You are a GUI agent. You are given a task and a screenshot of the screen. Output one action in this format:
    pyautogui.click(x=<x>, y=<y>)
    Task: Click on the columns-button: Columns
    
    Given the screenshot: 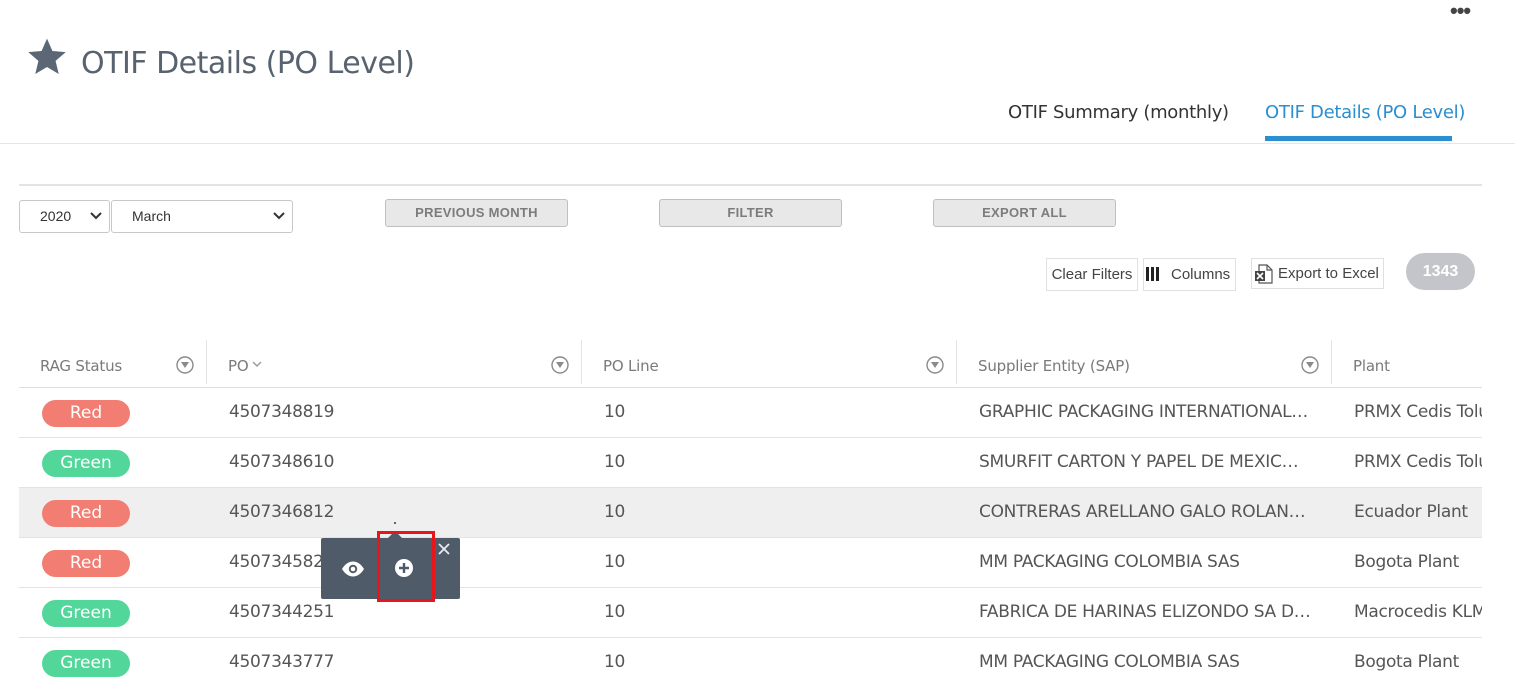 What is the action you would take?
    pyautogui.click(x=1189, y=274)
    